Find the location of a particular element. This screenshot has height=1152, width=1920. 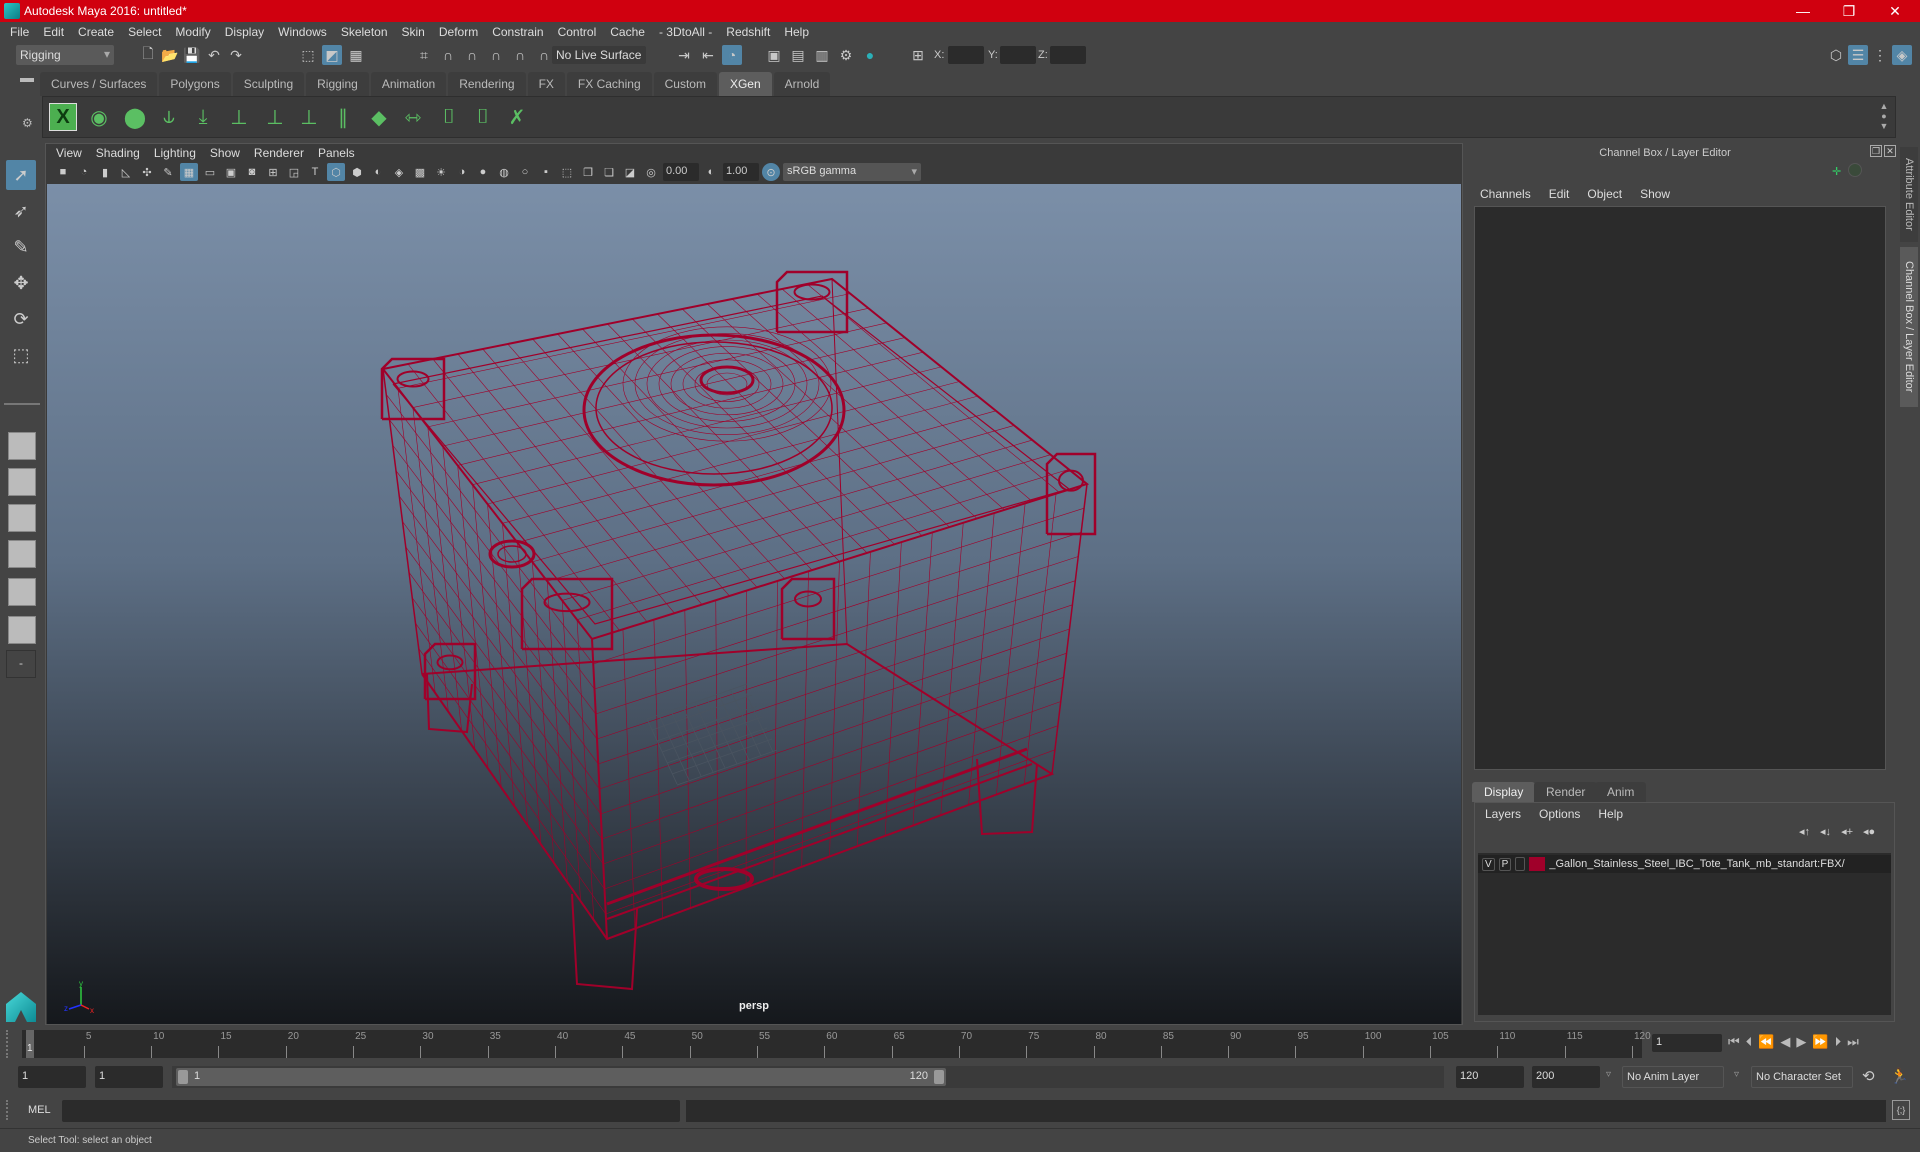

output-ops-icon: ⇤ is located at coordinates (708, 55).